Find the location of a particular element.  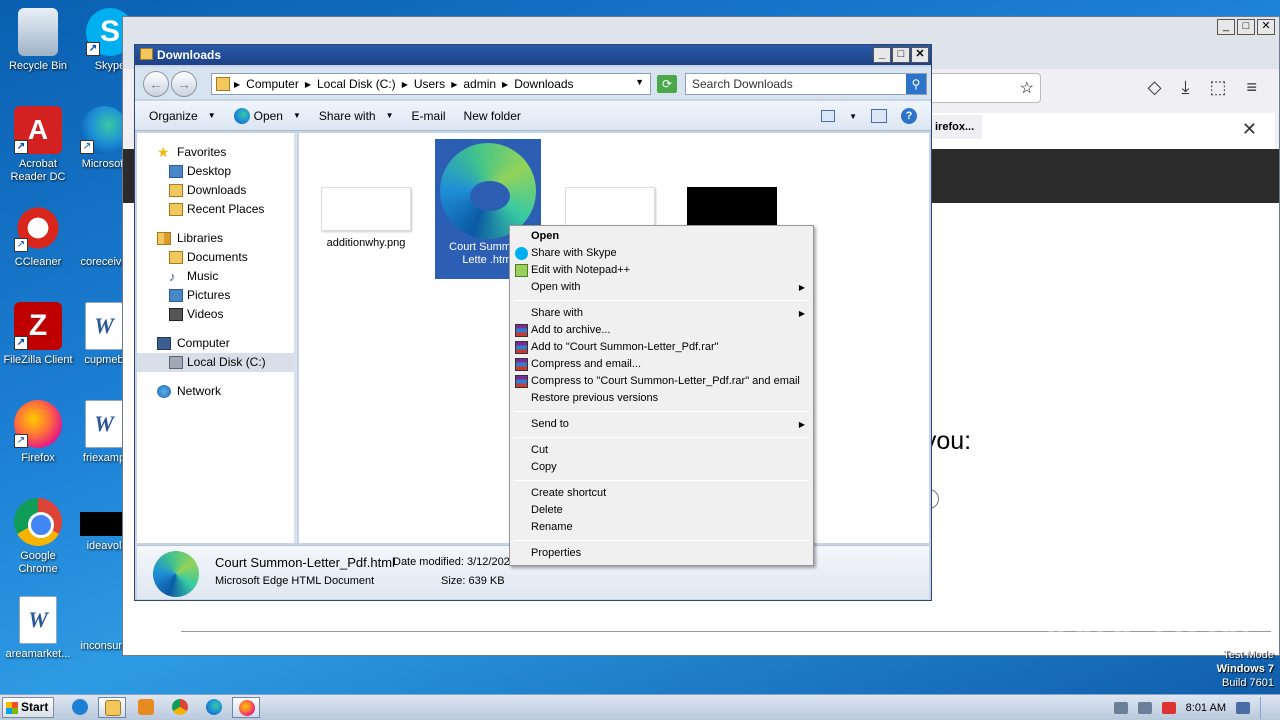

network-icon is located at coordinates (1144, 707).